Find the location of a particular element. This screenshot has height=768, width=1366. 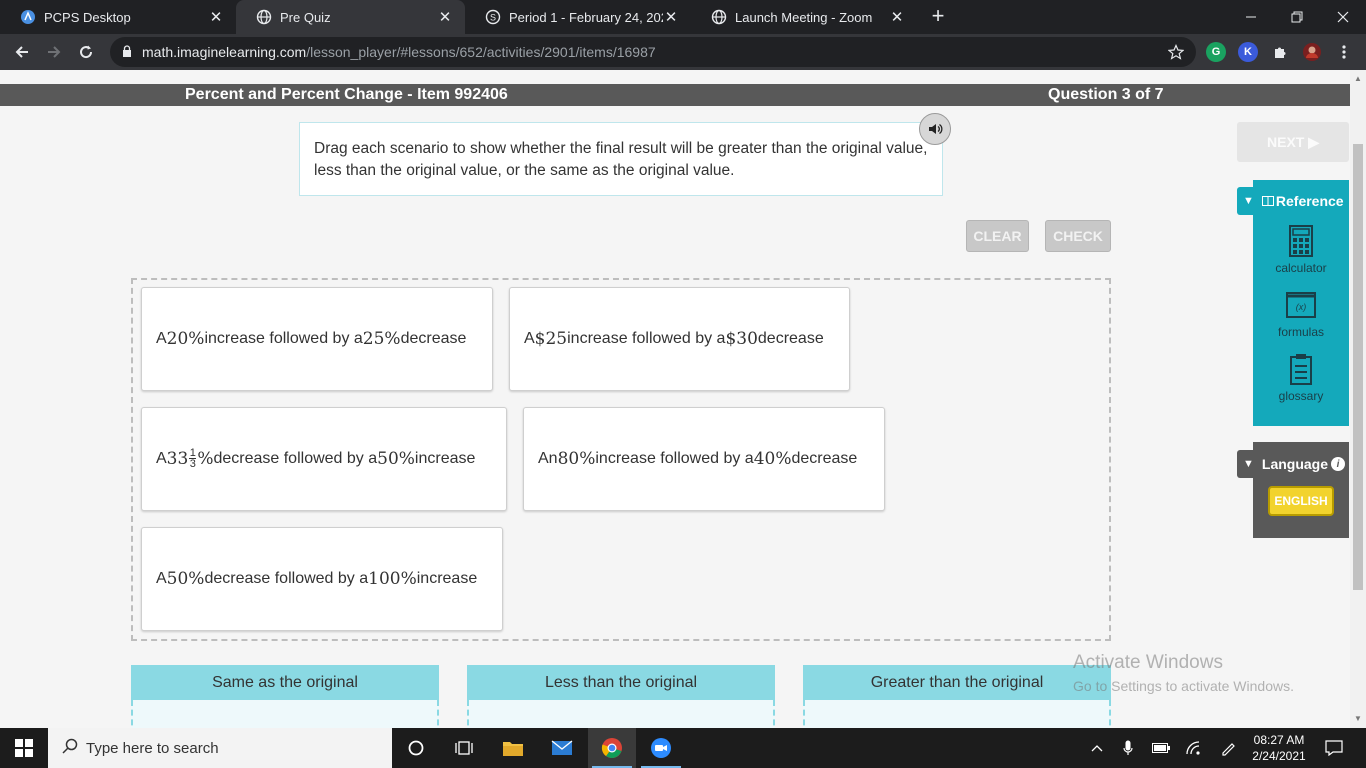

bin-less: Less than the original is located at coordinates (621, 696).